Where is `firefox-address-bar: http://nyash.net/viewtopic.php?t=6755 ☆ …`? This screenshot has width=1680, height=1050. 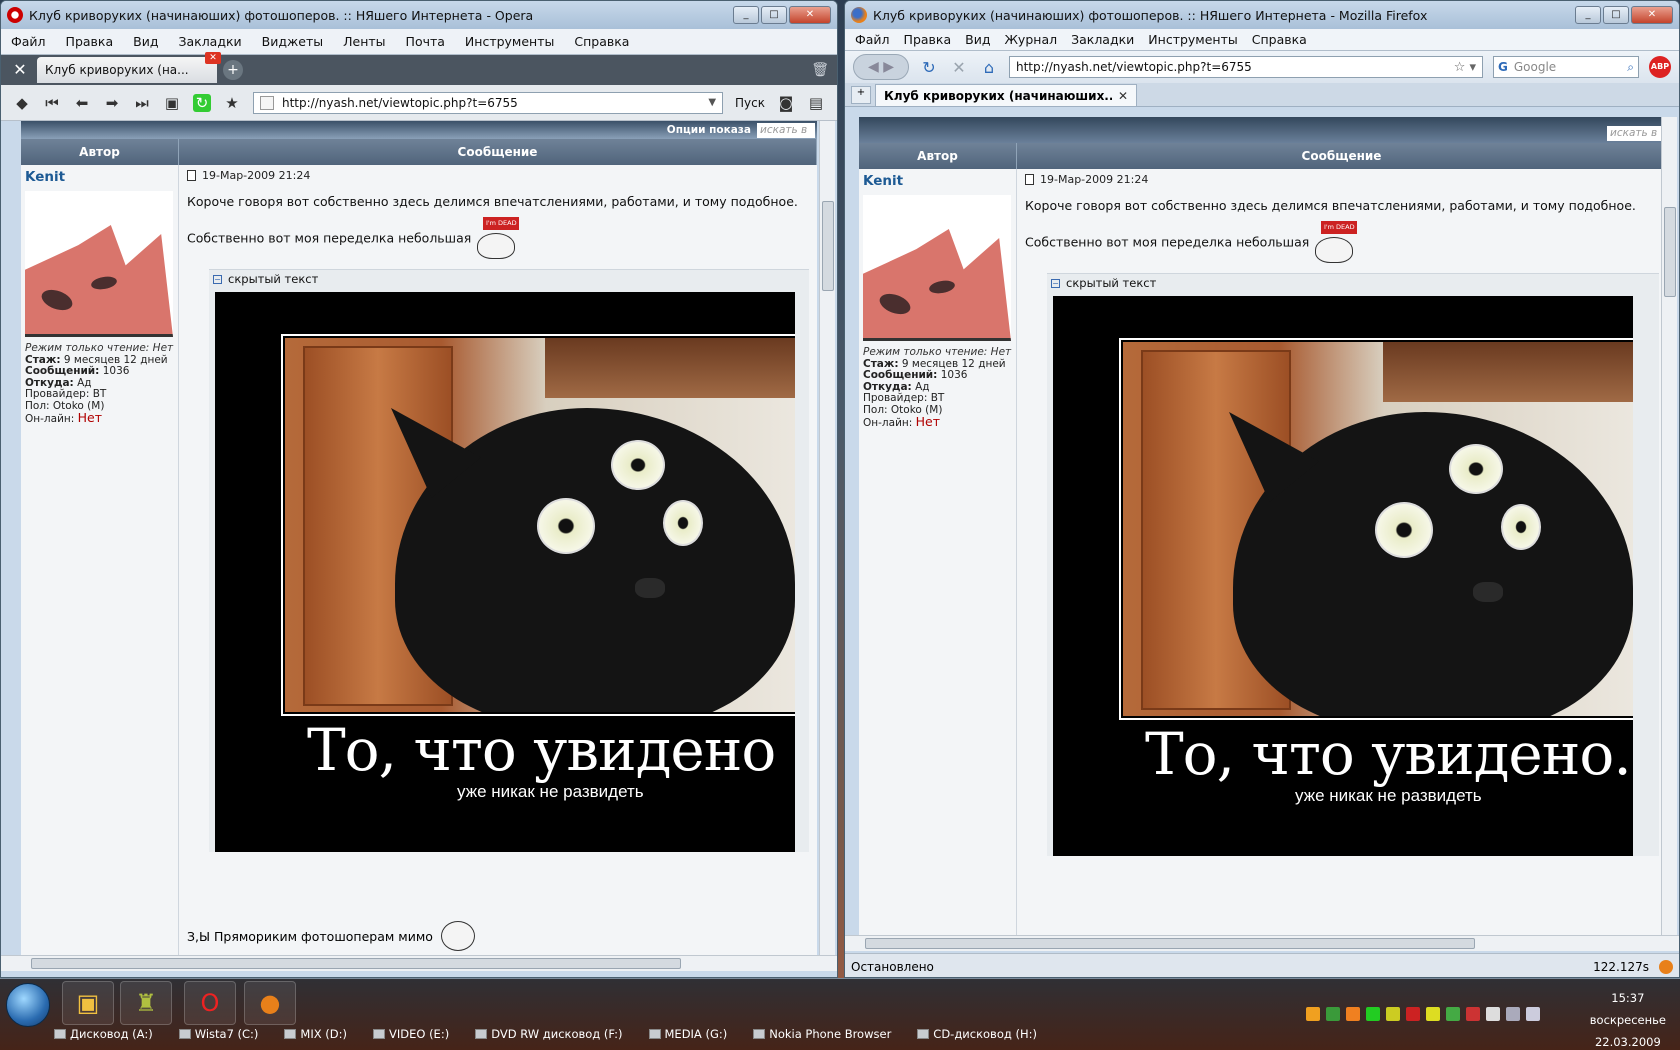
firefox-address-bar: http://nyash.net/viewtopic.php?t=6755 ☆ … is located at coordinates (1246, 67).